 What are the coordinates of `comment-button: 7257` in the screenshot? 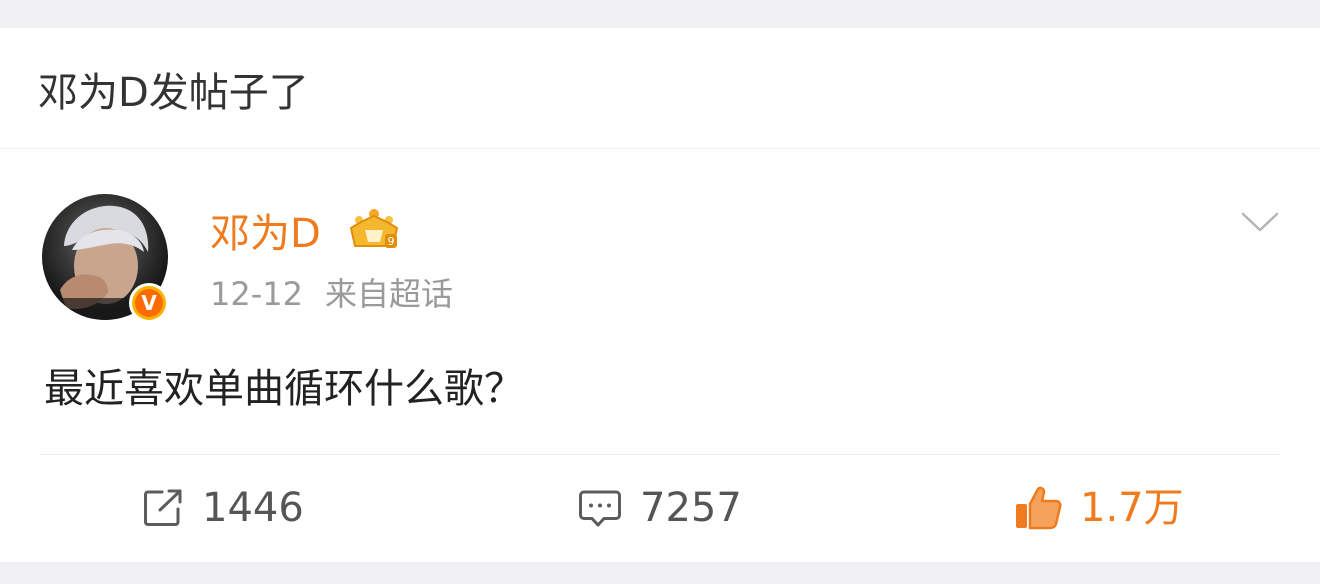 It's located at (660, 508).